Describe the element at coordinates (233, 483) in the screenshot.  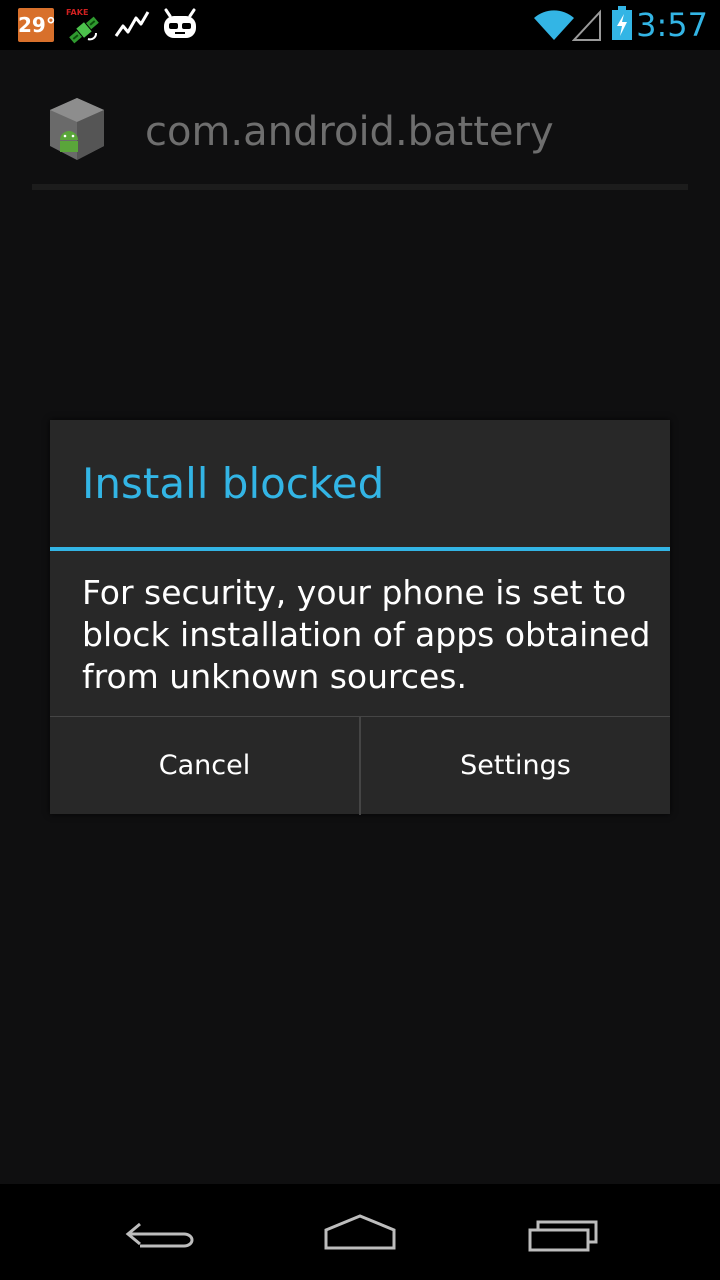
I see `dialog-title: Install blocked` at that location.